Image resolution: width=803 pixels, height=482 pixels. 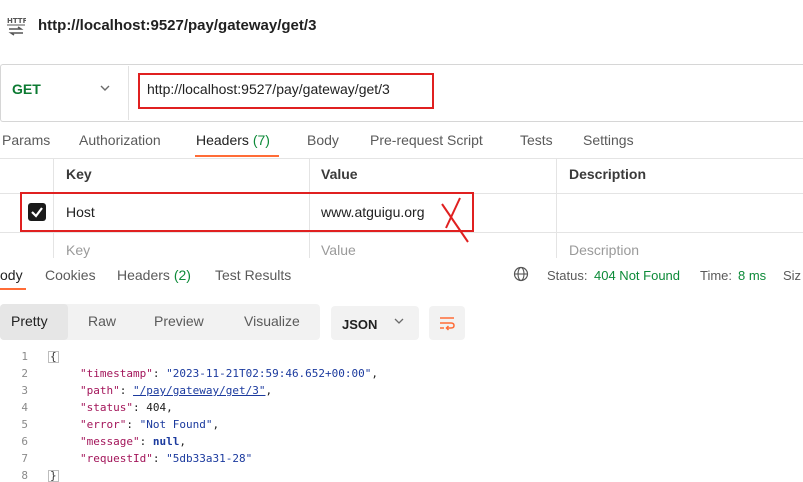 What do you see at coordinates (792, 275) in the screenshot?
I see `size-label: Siz` at bounding box center [792, 275].